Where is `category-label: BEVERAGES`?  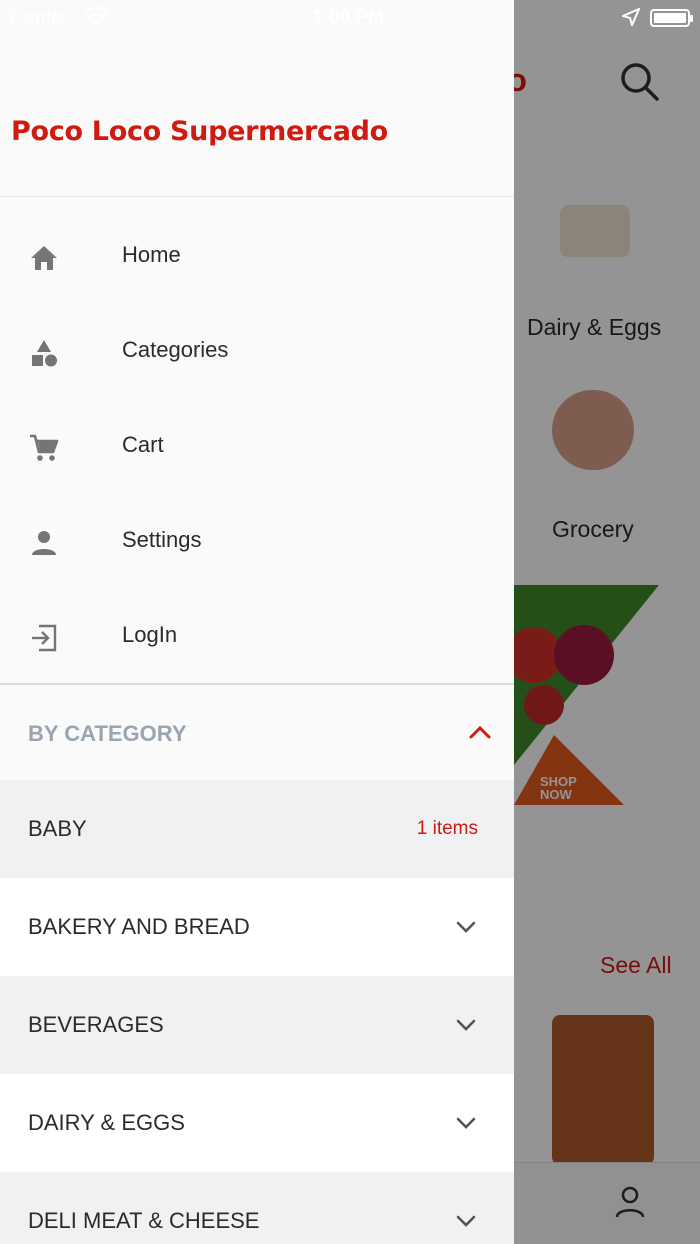
category-label: BEVERAGES is located at coordinates (96, 1024).